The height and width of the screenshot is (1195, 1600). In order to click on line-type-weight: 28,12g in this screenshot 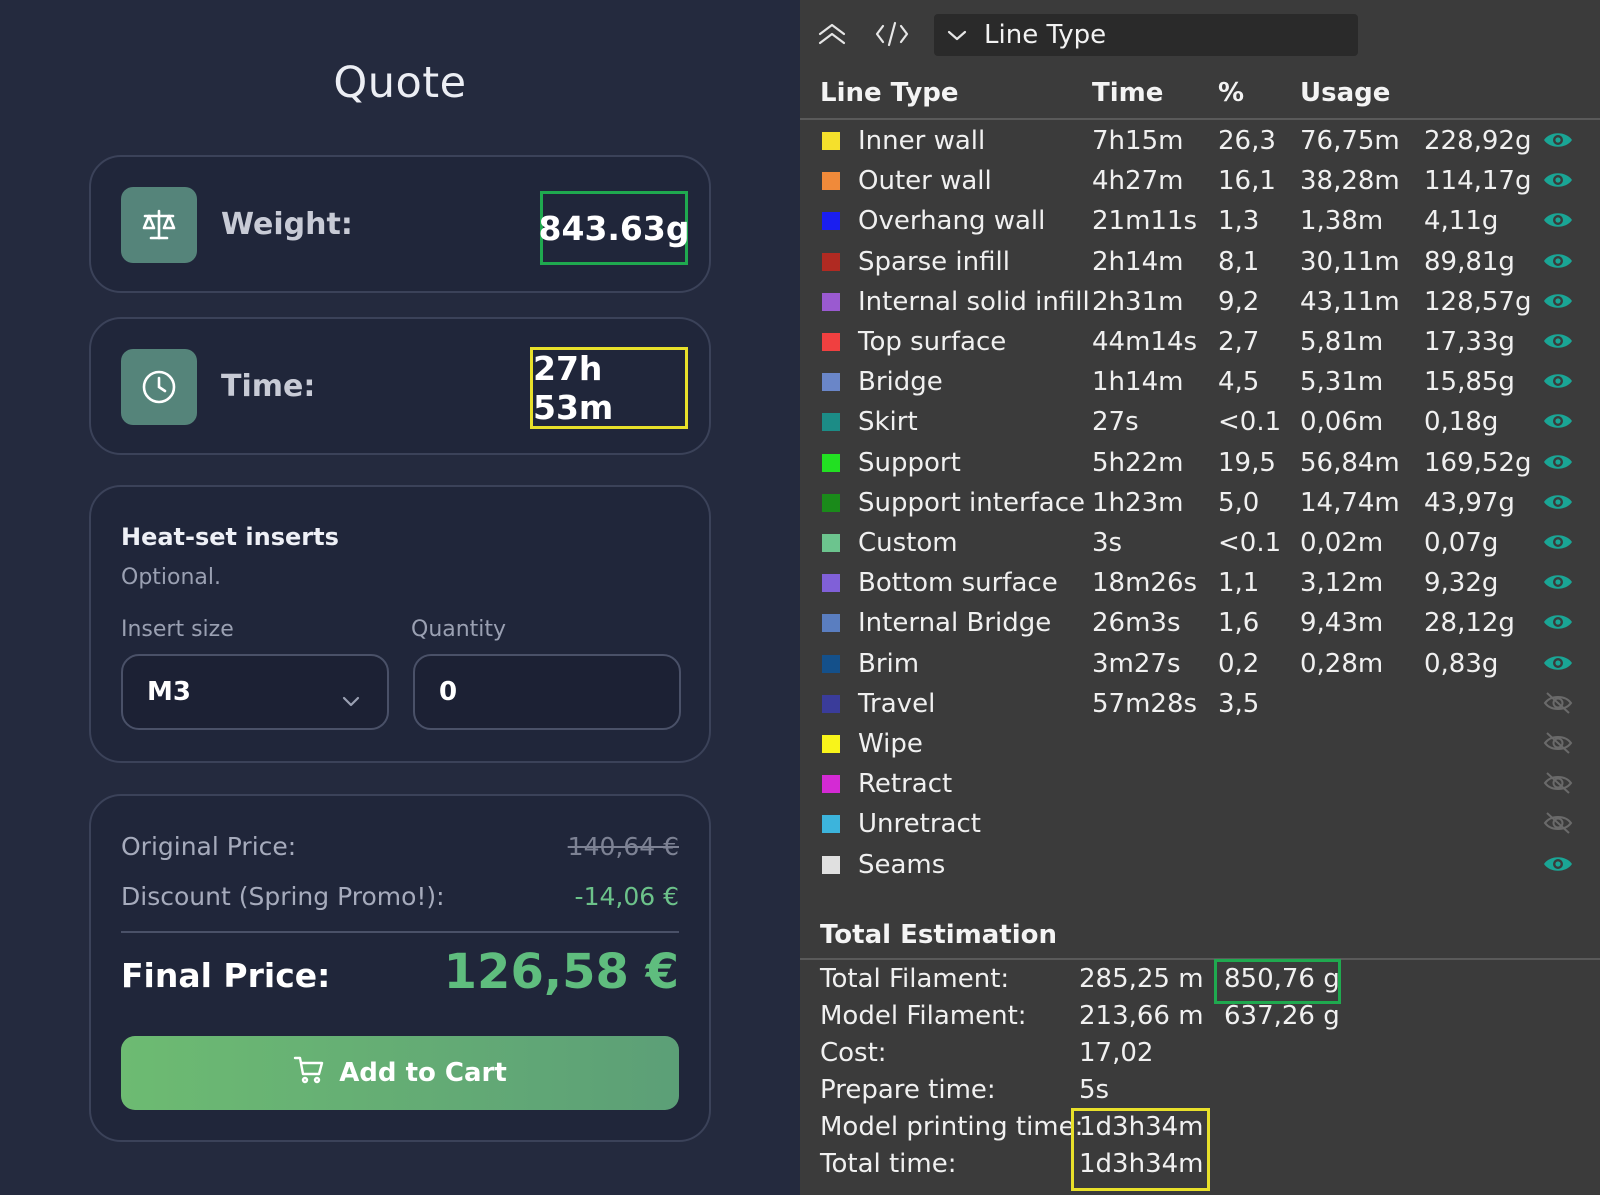, I will do `click(1469, 623)`.